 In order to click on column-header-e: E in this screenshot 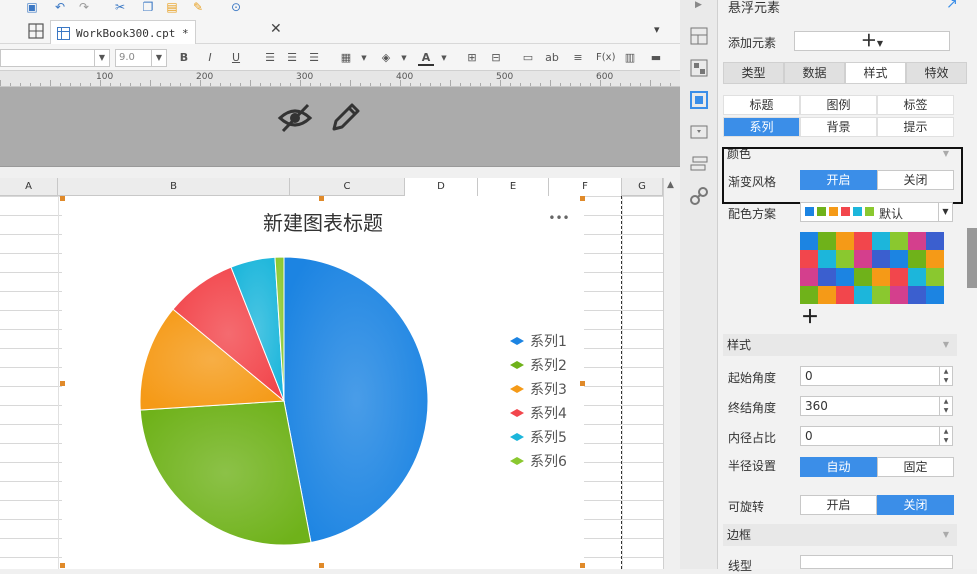, I will do `click(513, 187)`.